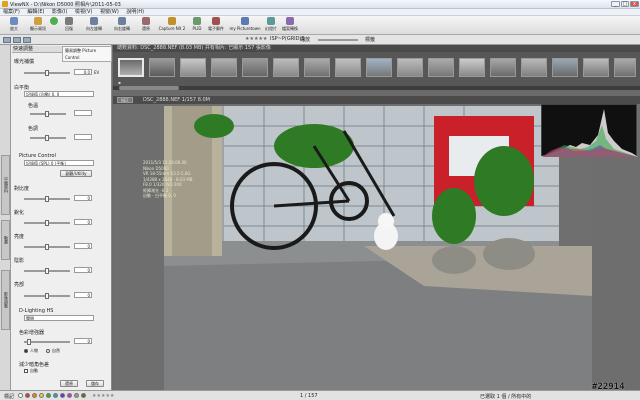 The height and width of the screenshot is (400, 640). I want to click on shadow-slider, so click(47, 271).